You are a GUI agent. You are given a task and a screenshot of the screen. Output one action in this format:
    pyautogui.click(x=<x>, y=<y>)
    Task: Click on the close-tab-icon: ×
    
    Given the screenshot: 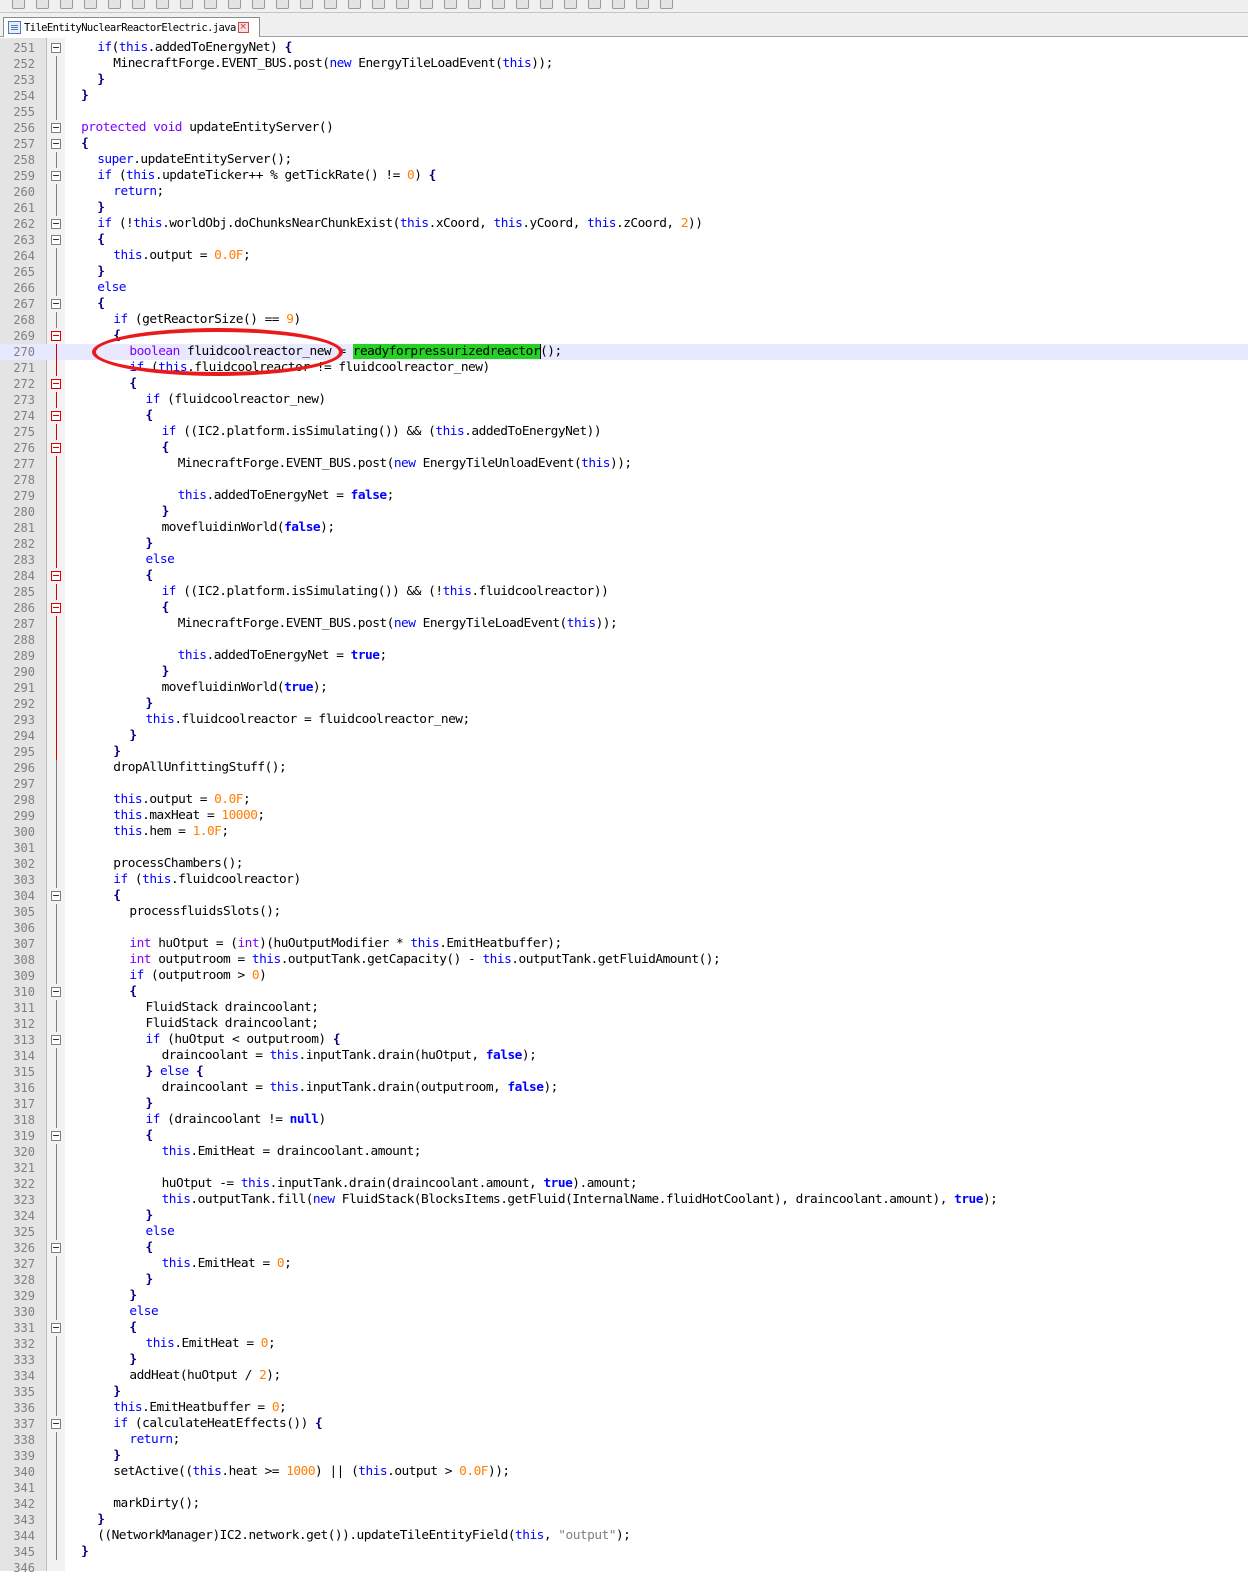 What is the action you would take?
    pyautogui.click(x=243, y=27)
    